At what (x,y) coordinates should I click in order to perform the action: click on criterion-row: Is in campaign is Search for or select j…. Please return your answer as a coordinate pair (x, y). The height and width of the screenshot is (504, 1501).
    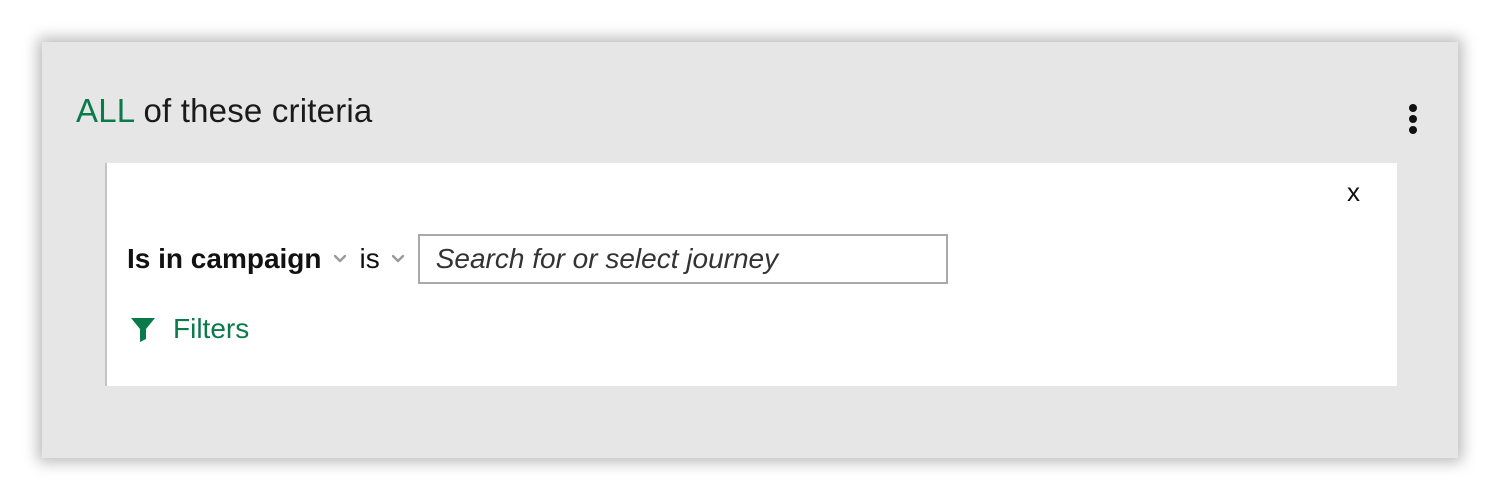
    Looking at the image, I should click on (537, 259).